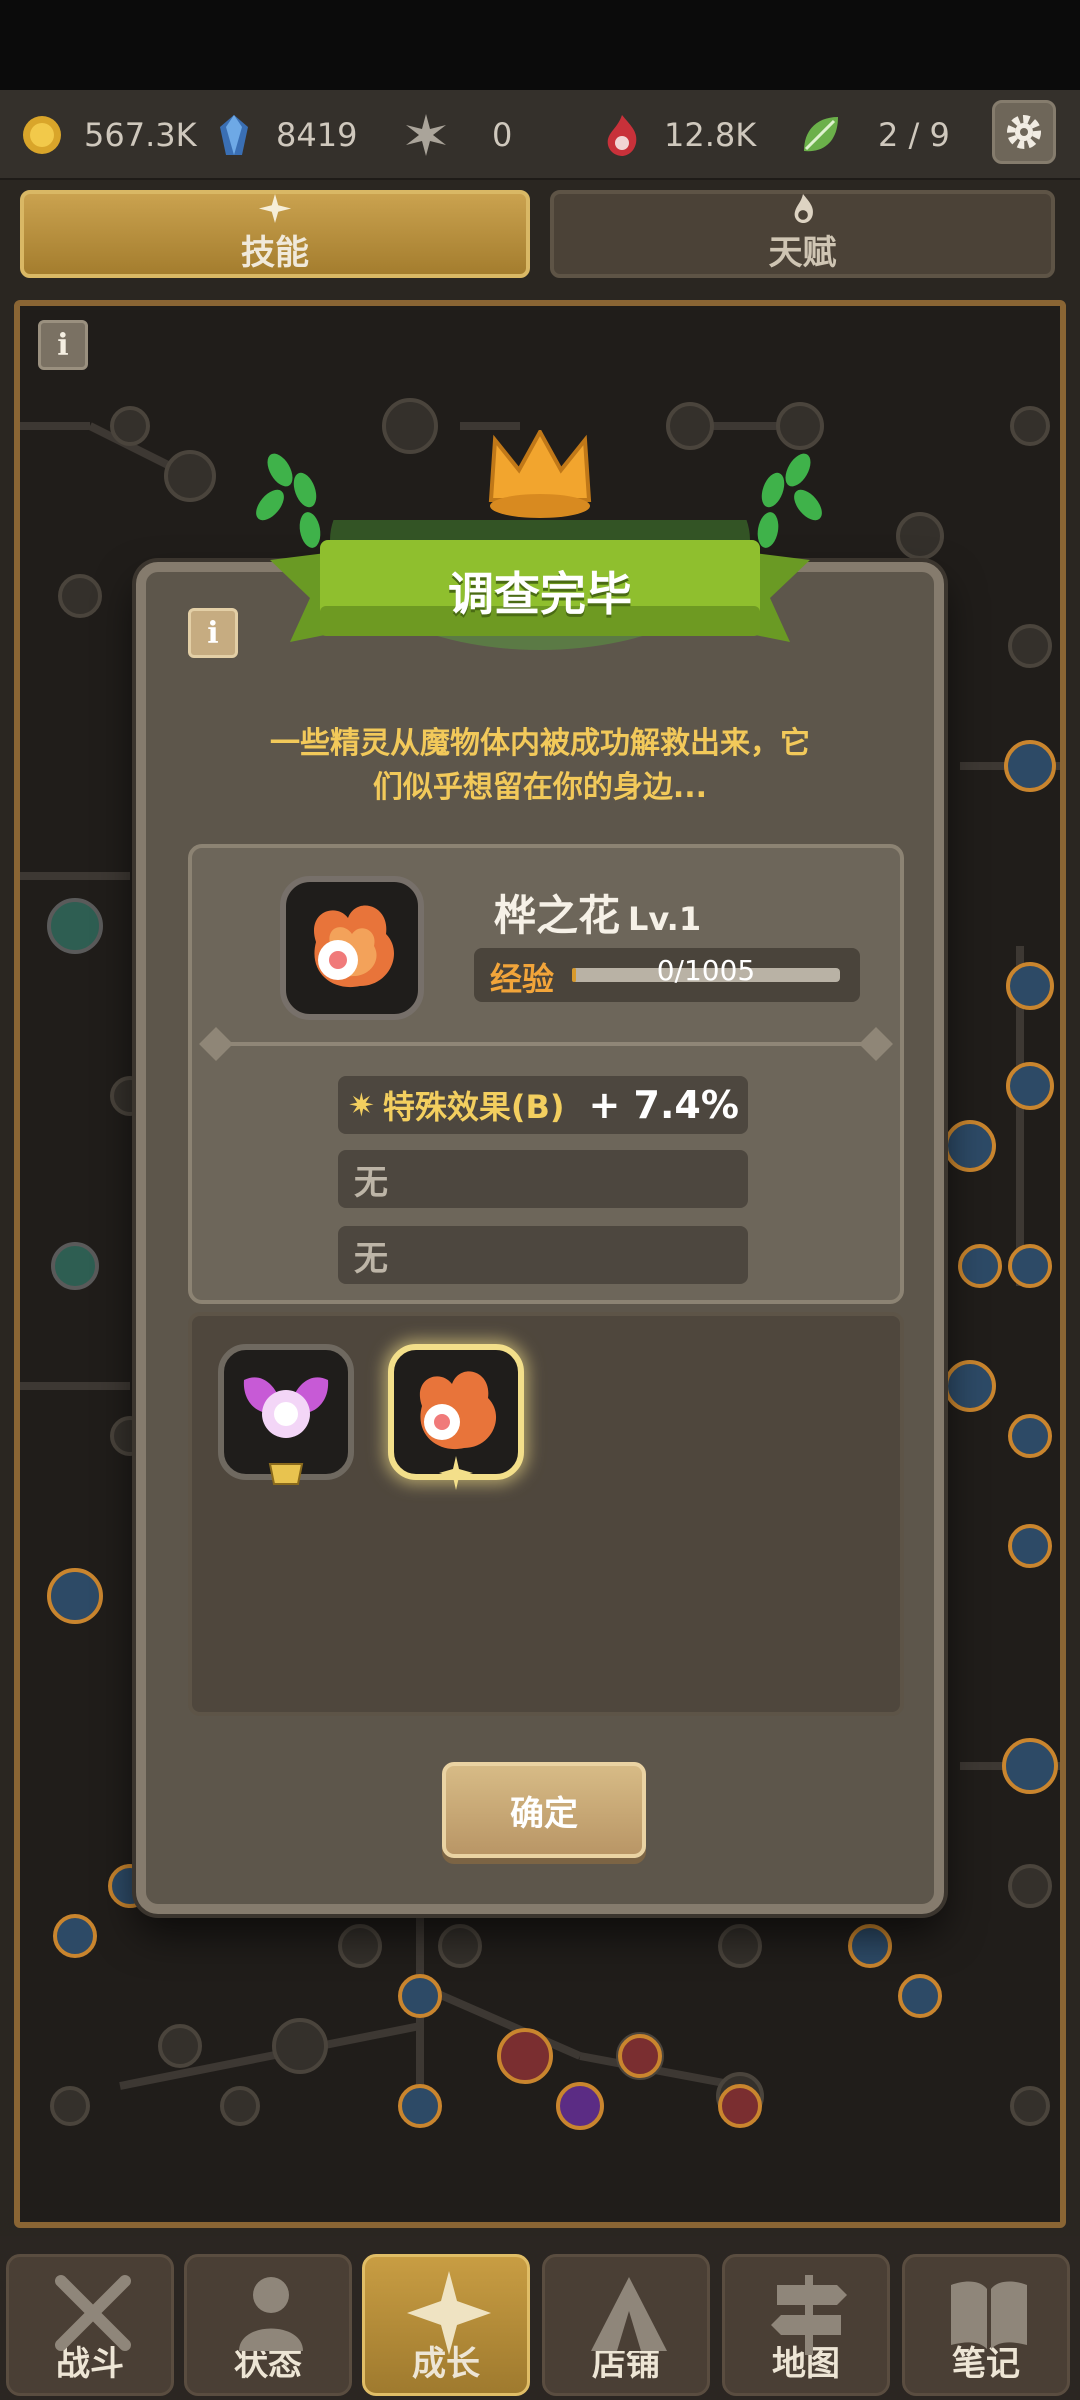  What do you see at coordinates (622, 135) in the screenshot?
I see `red-flame-icon` at bounding box center [622, 135].